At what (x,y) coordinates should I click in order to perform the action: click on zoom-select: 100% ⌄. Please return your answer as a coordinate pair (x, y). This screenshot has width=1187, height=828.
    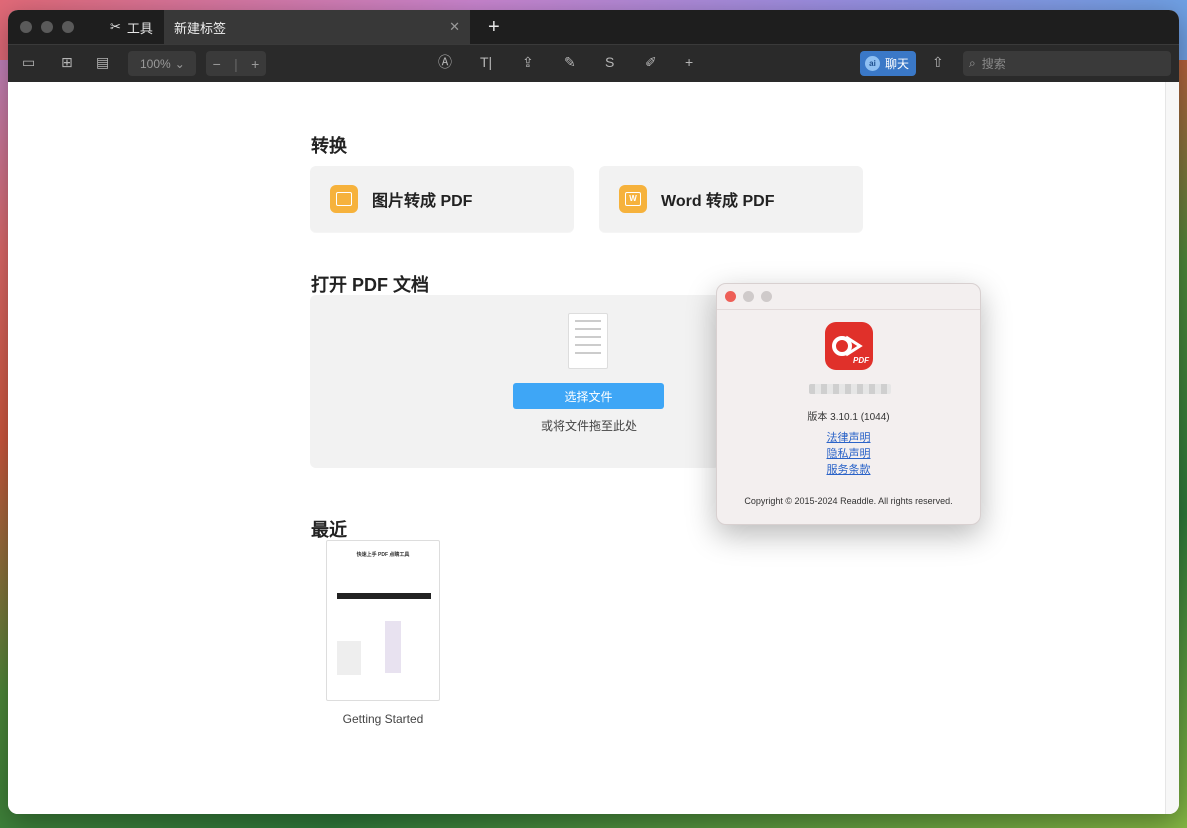
    Looking at the image, I should click on (162, 63).